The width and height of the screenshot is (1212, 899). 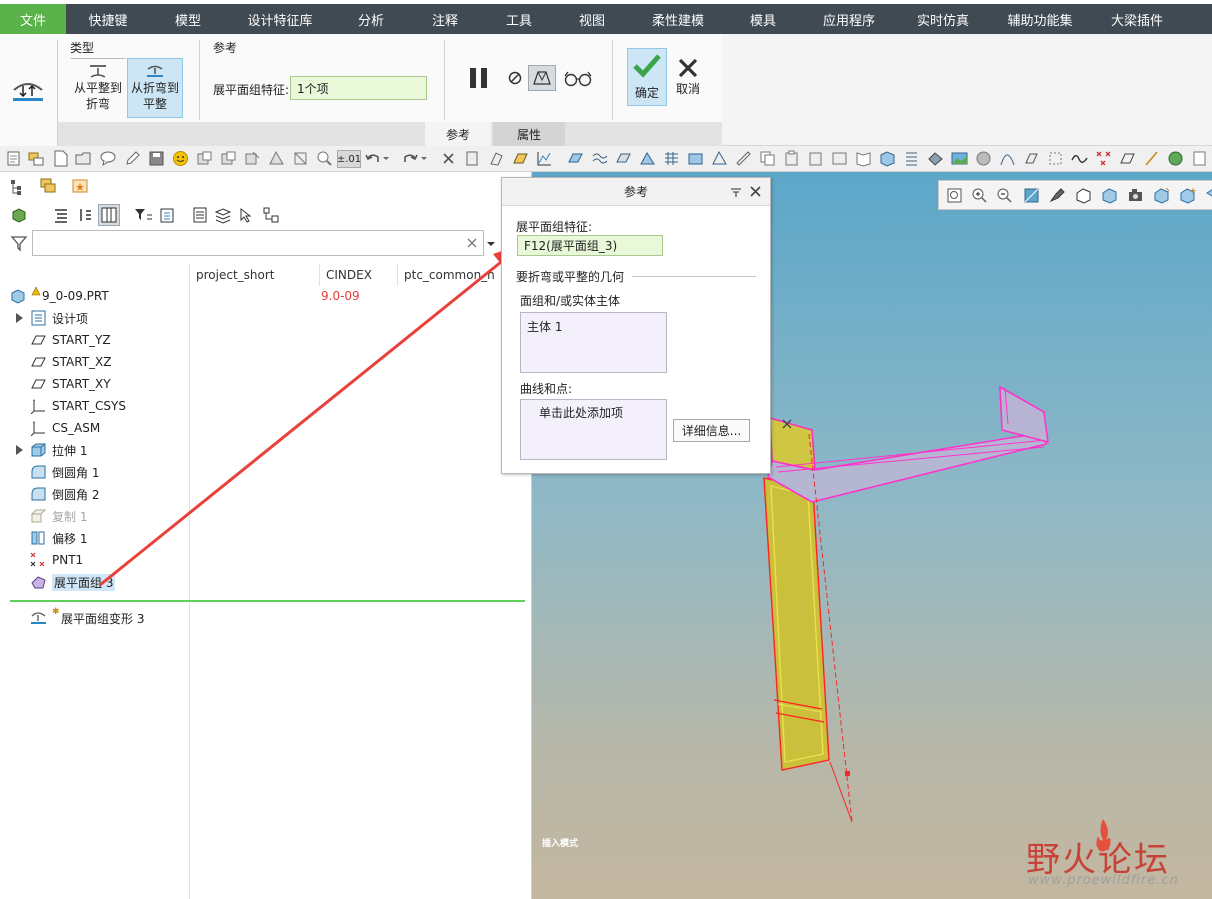 What do you see at coordinates (265, 472) in the screenshot?
I see `tree-item-round-1: 倒圆角 1` at bounding box center [265, 472].